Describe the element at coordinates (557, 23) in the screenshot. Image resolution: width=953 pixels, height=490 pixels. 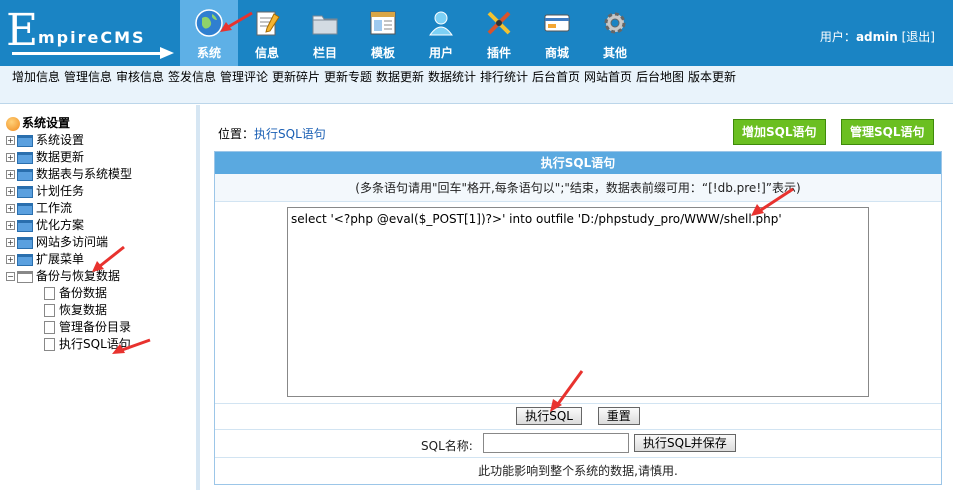
I see `card-icon` at that location.